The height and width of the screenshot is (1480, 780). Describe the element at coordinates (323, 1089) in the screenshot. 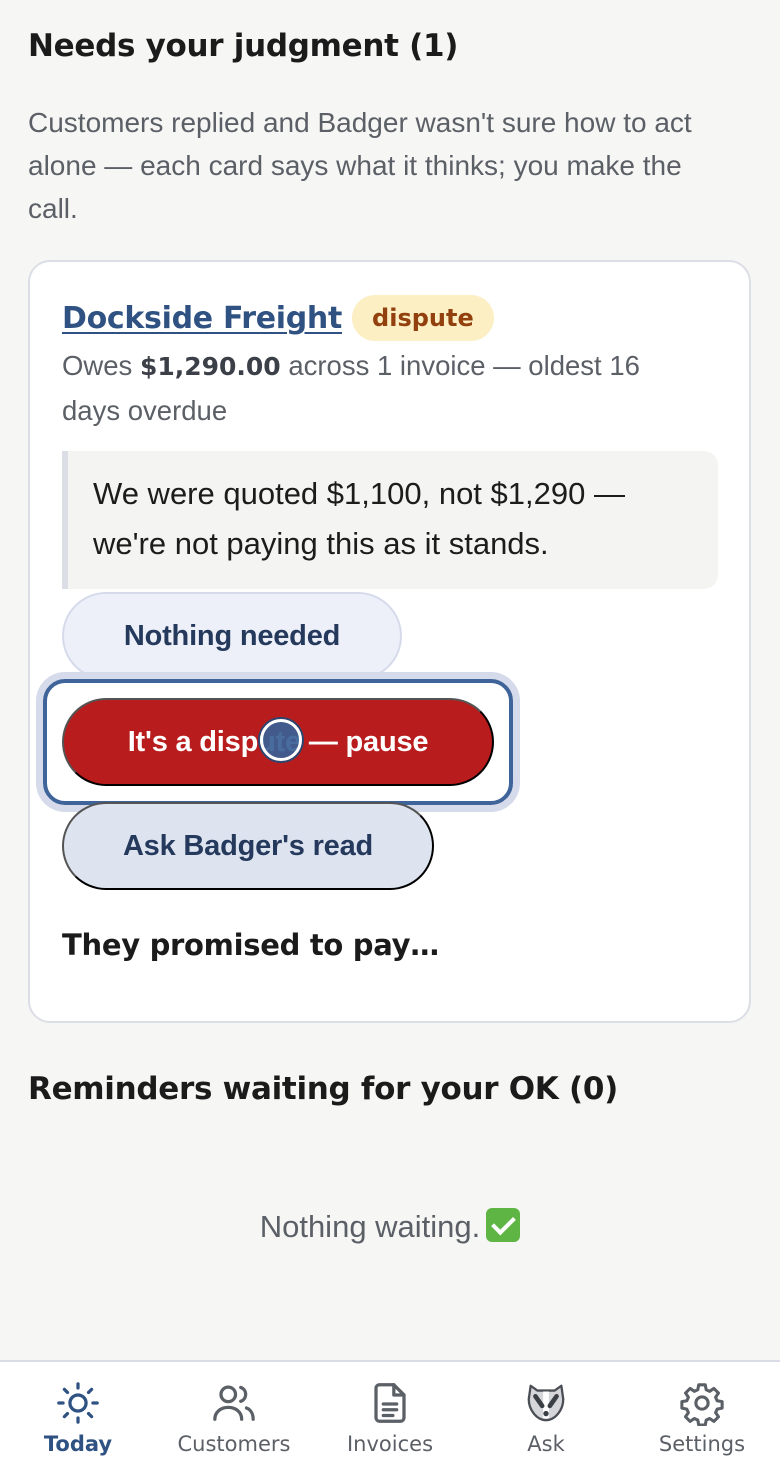

I see `reminders-section-title: Reminders waiting for your OK (0)` at that location.